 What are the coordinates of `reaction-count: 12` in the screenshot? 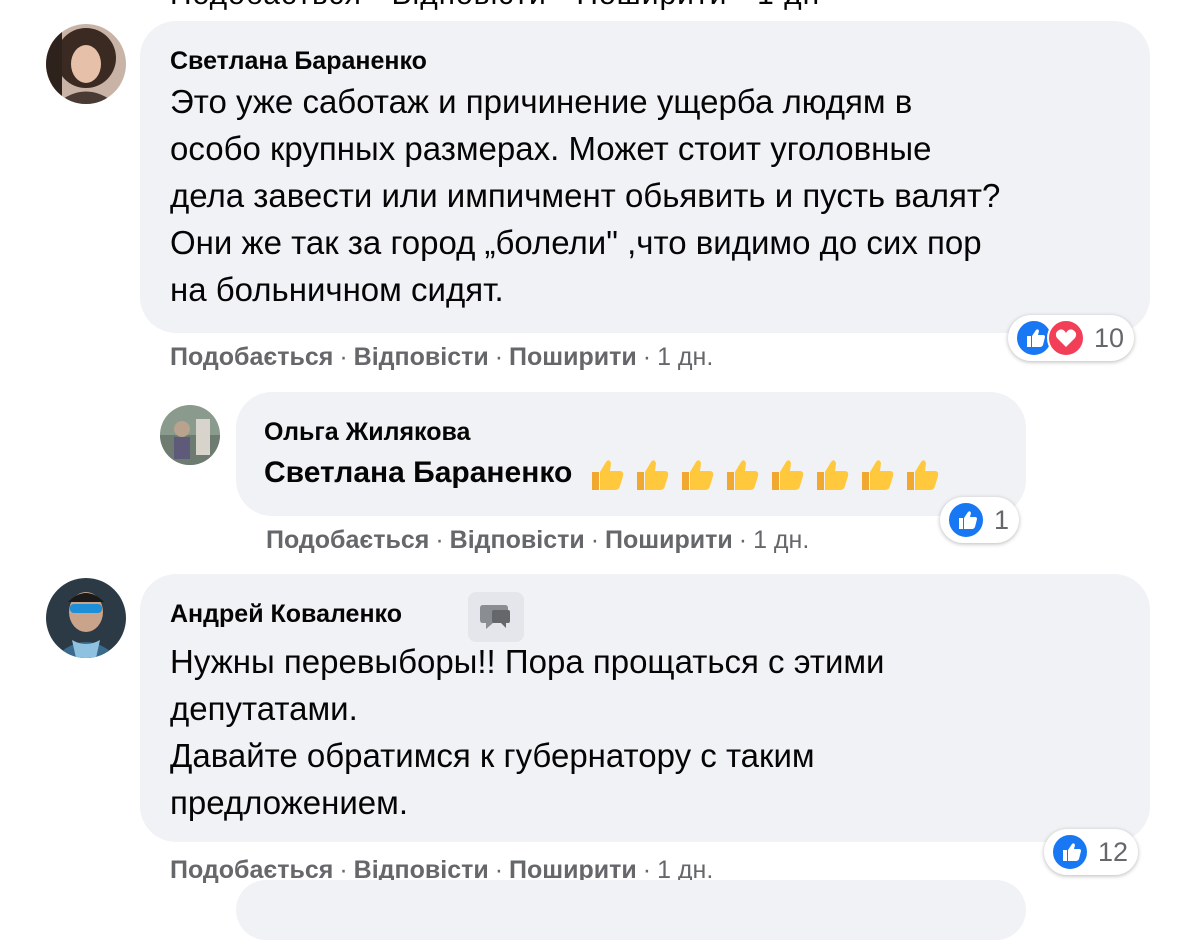 It's located at (1113, 851).